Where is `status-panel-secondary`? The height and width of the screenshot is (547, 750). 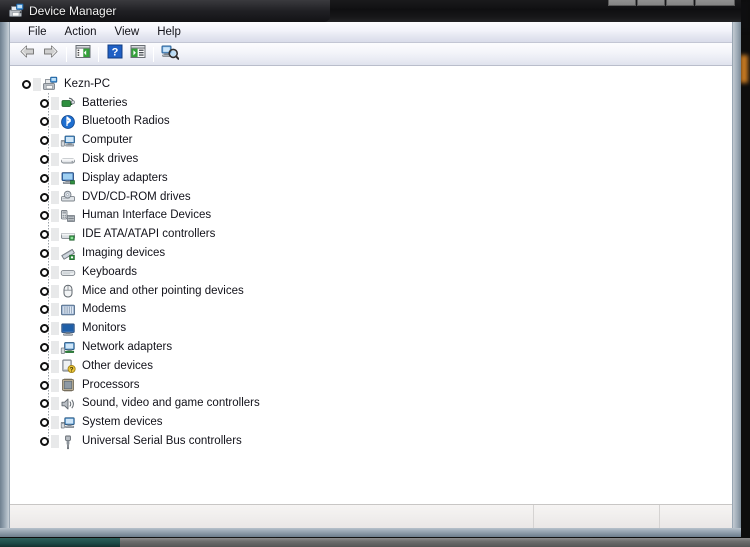
status-panel-secondary is located at coordinates (597, 516).